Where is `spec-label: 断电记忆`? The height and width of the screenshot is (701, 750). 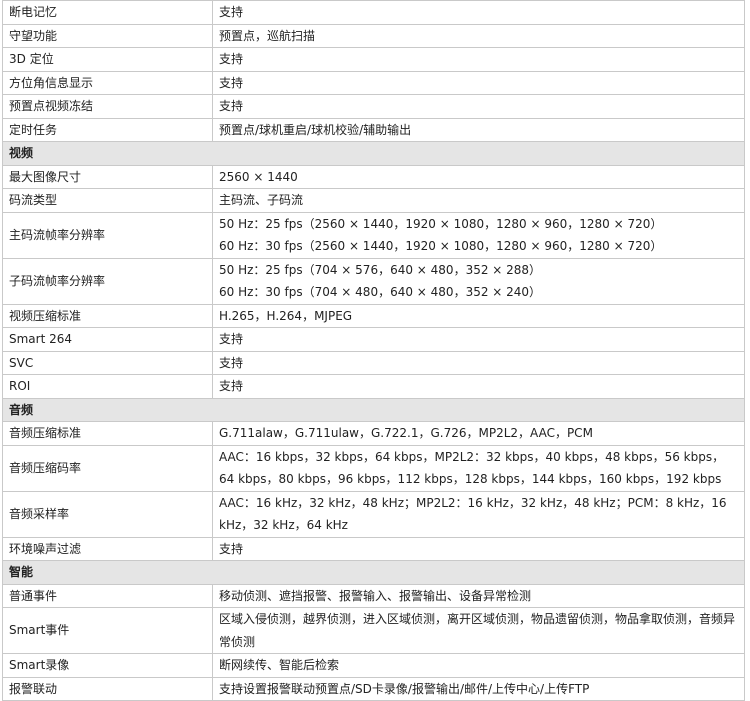 spec-label: 断电记忆 is located at coordinates (107, 12).